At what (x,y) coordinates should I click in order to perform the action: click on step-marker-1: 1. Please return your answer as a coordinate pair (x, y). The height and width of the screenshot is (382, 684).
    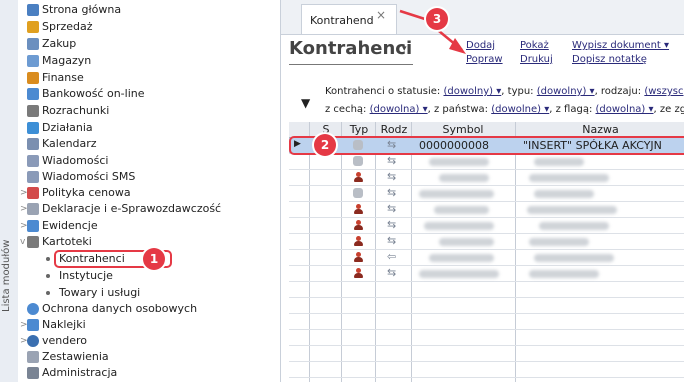
    Looking at the image, I should click on (154, 259).